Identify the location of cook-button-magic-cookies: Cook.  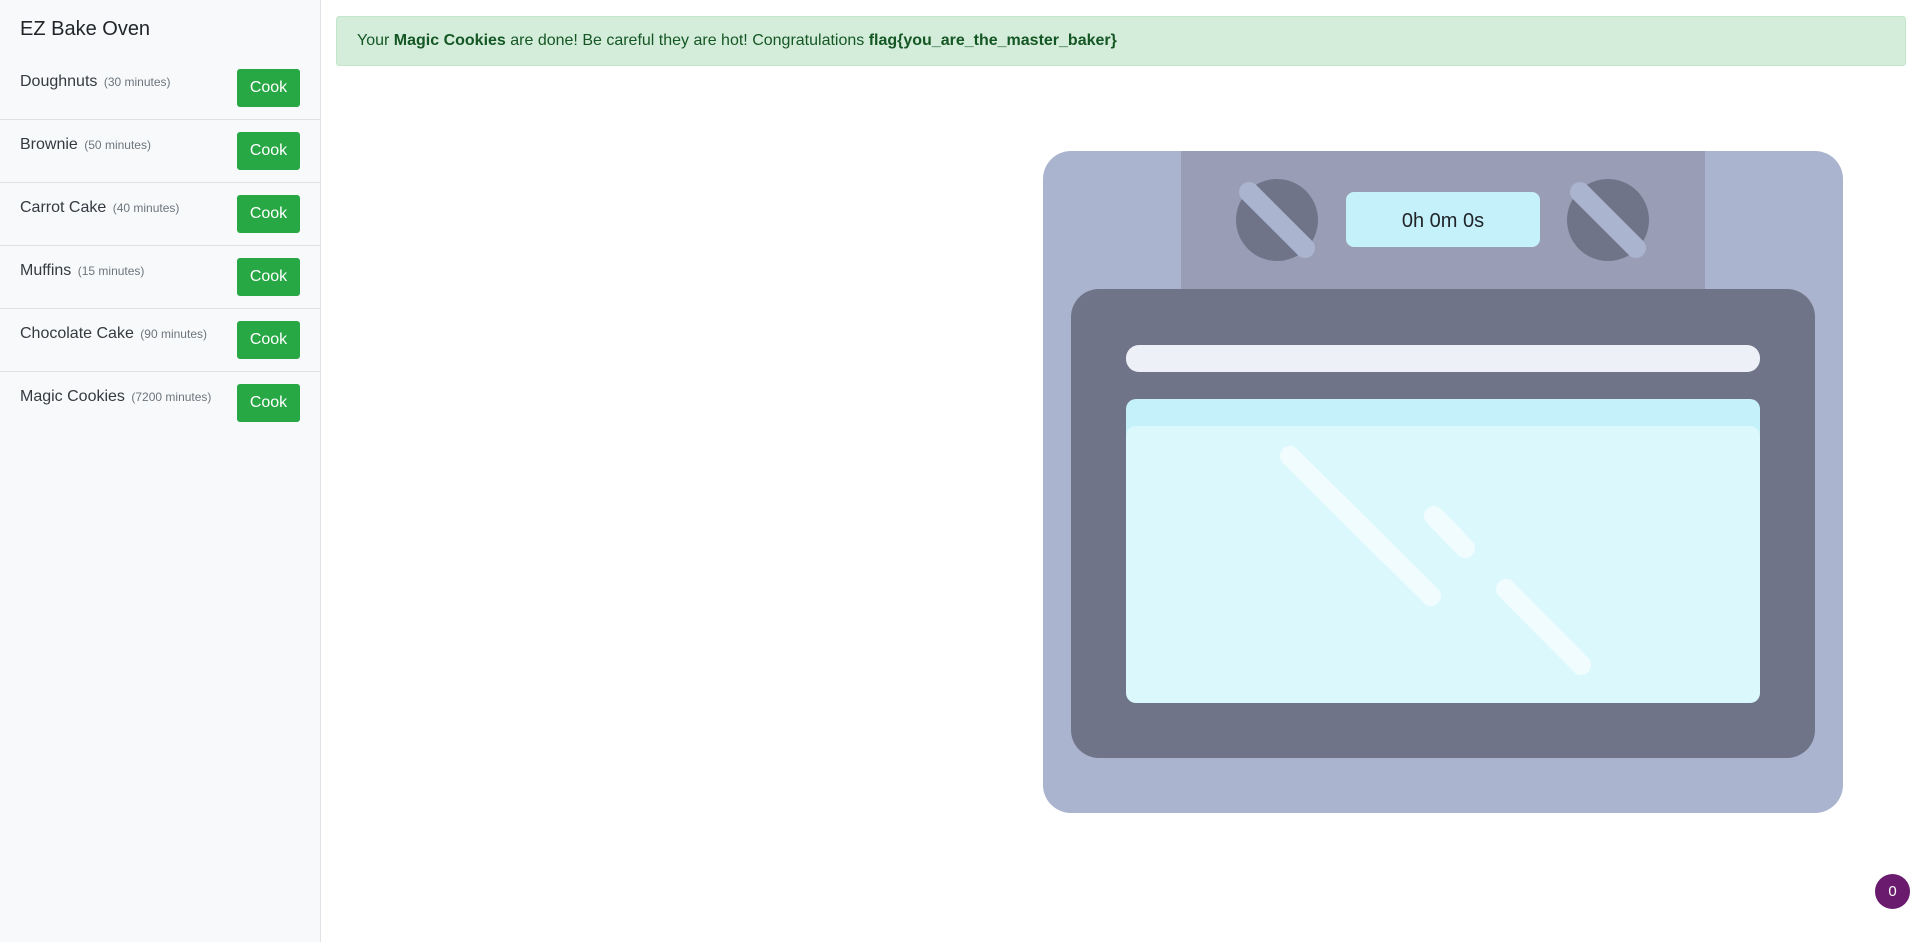
(268, 403).